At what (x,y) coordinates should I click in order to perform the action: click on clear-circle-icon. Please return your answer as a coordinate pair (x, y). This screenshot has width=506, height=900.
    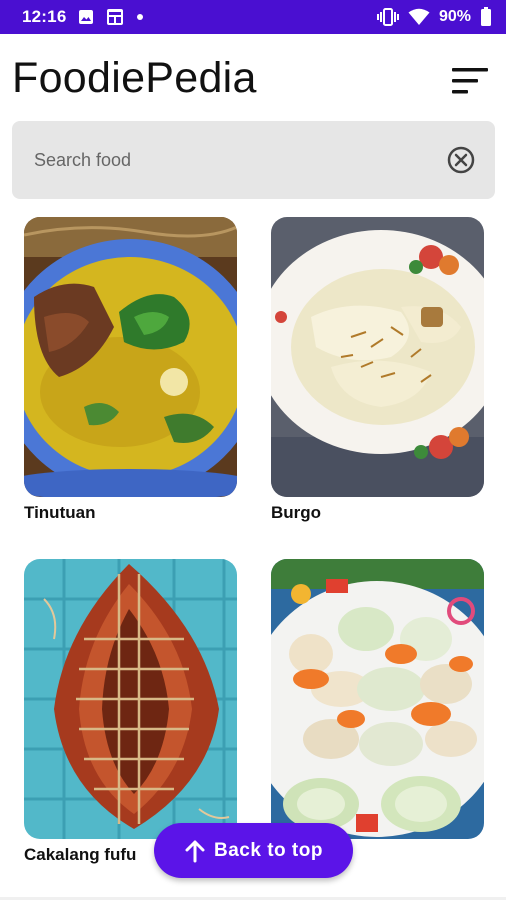
    Looking at the image, I should click on (461, 160).